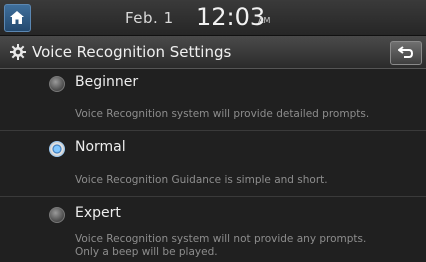  Describe the element at coordinates (264, 20) in the screenshot. I see `status-ampm: AM` at that location.